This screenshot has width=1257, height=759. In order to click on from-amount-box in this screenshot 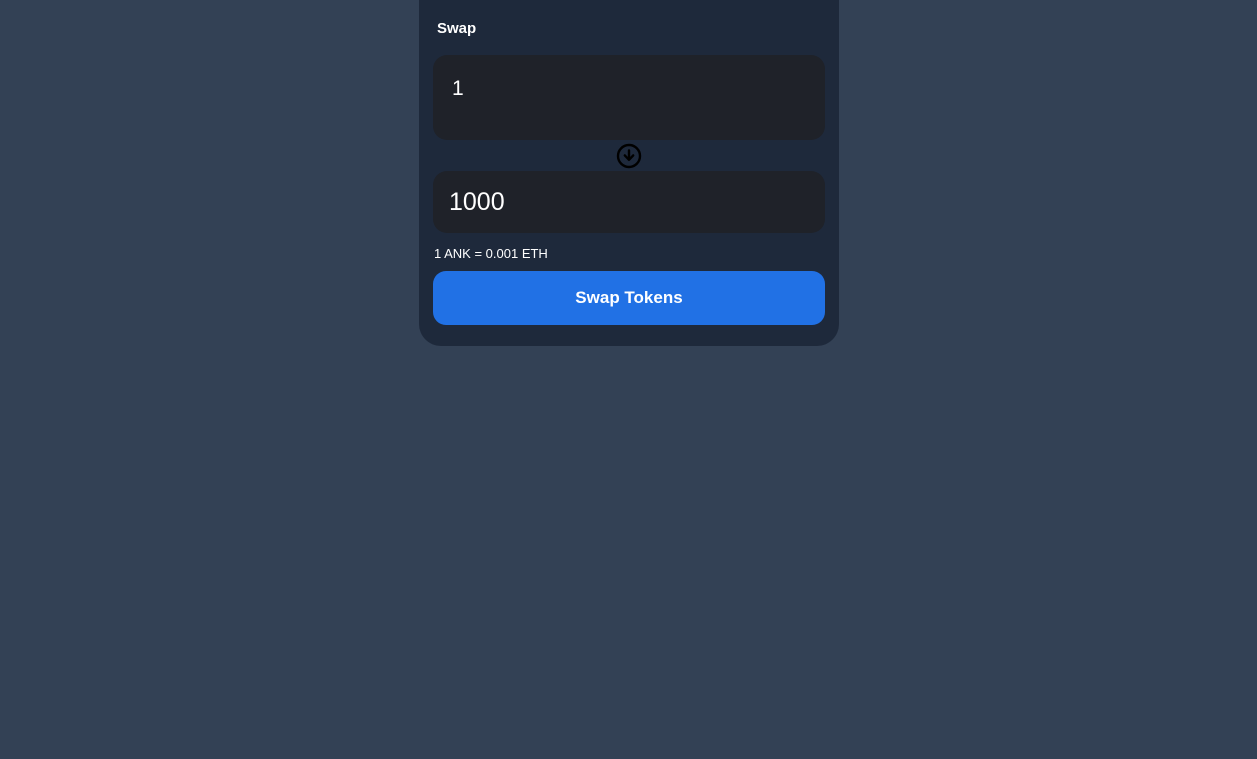, I will do `click(629, 97)`.